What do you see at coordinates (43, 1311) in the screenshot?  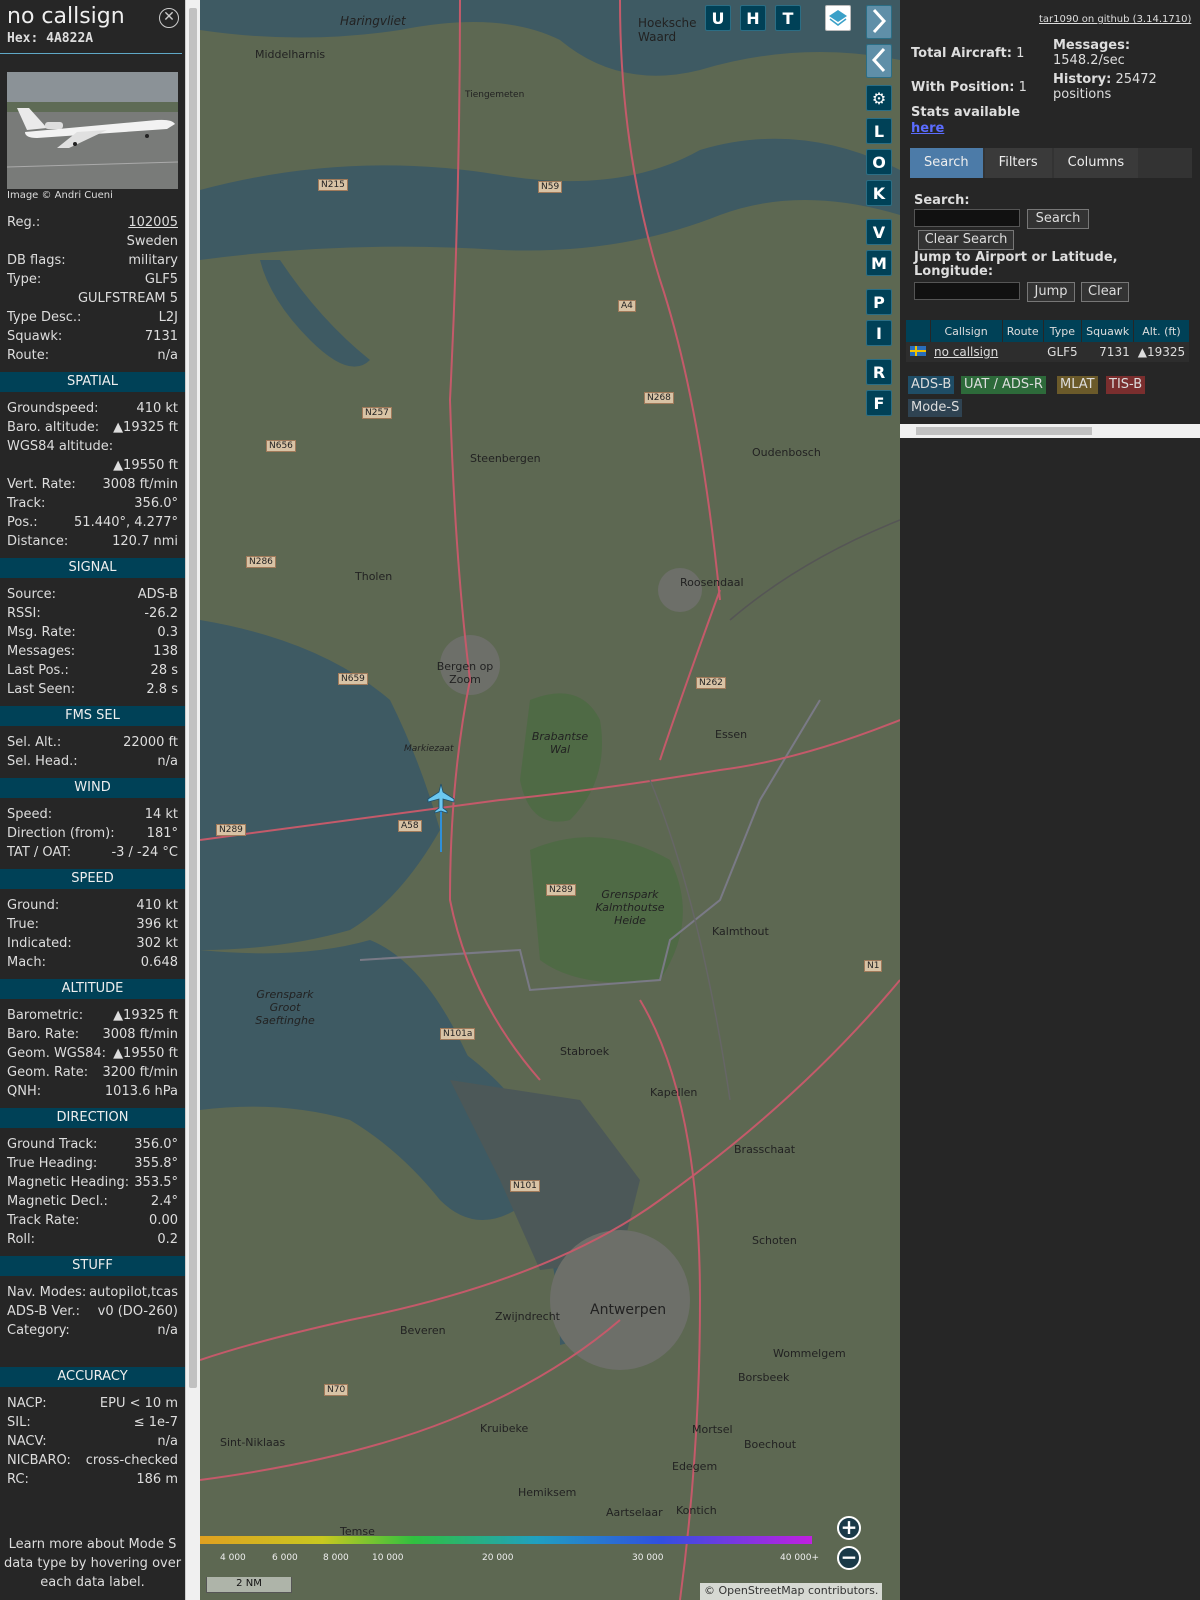 I see `detail-label: ADS-B Ver.:` at bounding box center [43, 1311].